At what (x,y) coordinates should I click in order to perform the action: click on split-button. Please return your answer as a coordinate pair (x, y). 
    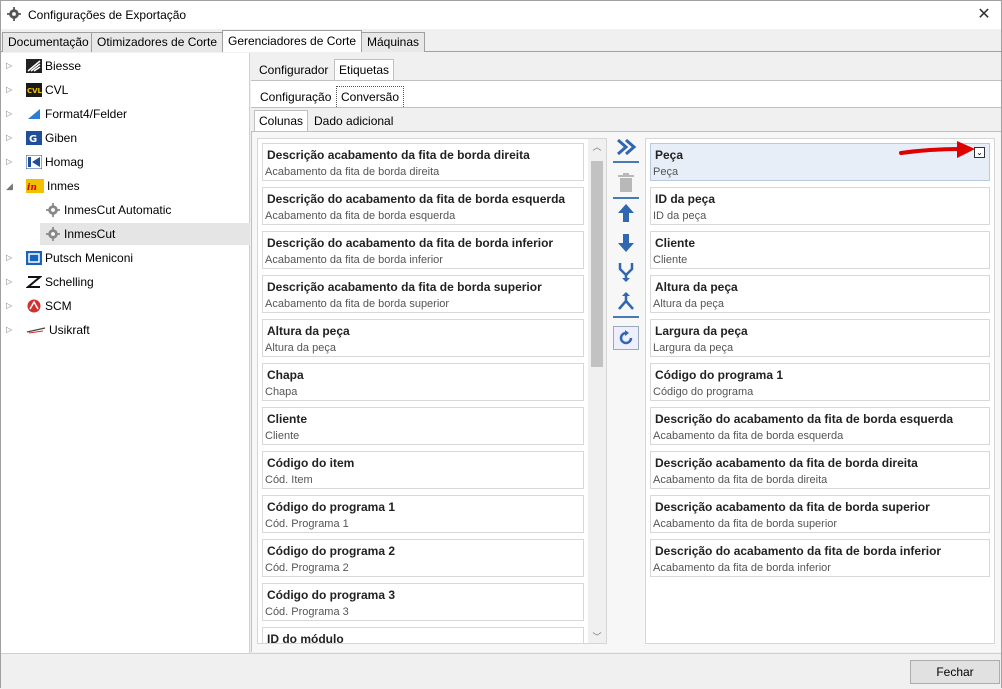
    Looking at the image, I should click on (626, 302).